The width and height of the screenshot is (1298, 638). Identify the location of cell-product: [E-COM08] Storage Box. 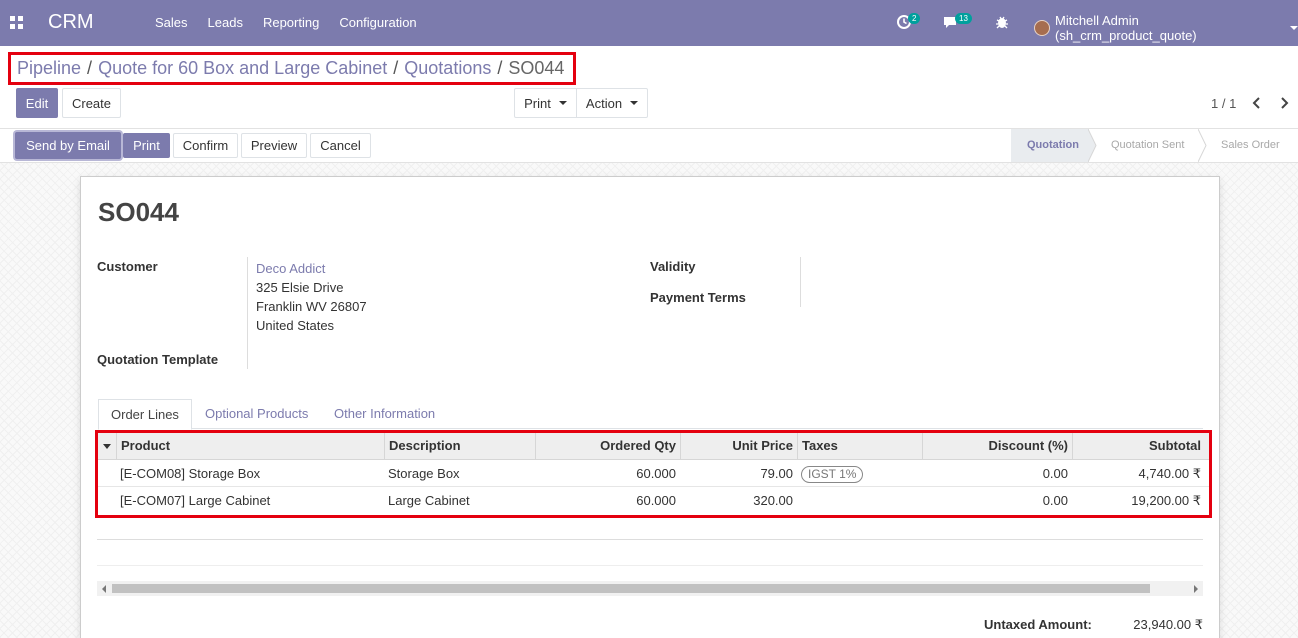
(190, 473).